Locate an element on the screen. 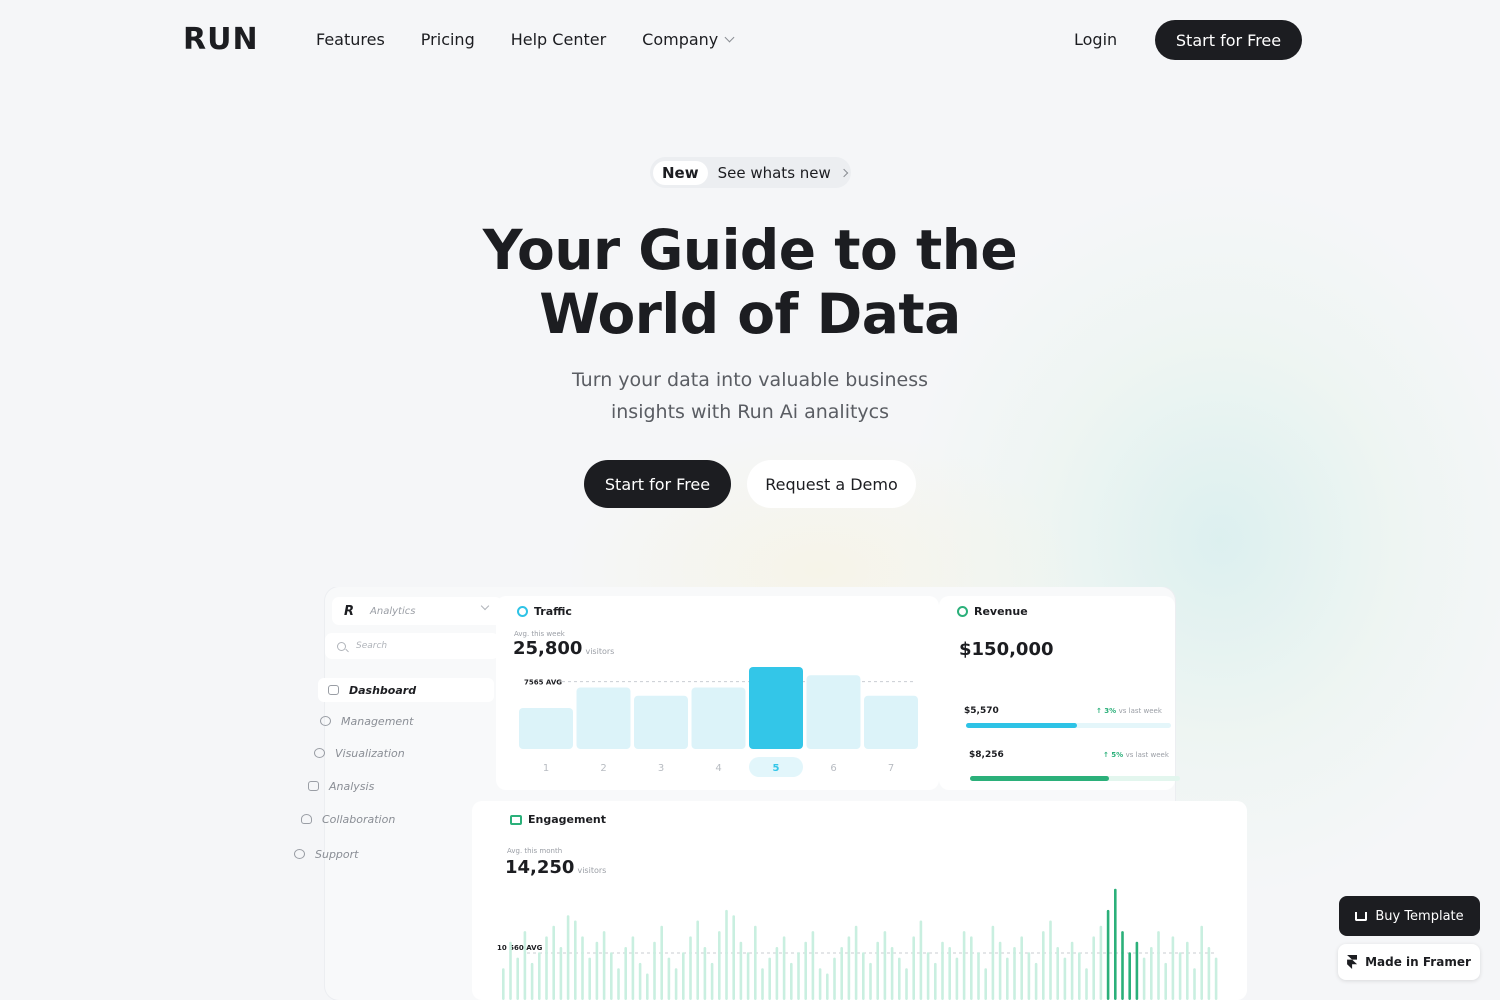 Image resolution: width=1500 pixels, height=1000 pixels. chevron-down-icon is located at coordinates (729, 37).